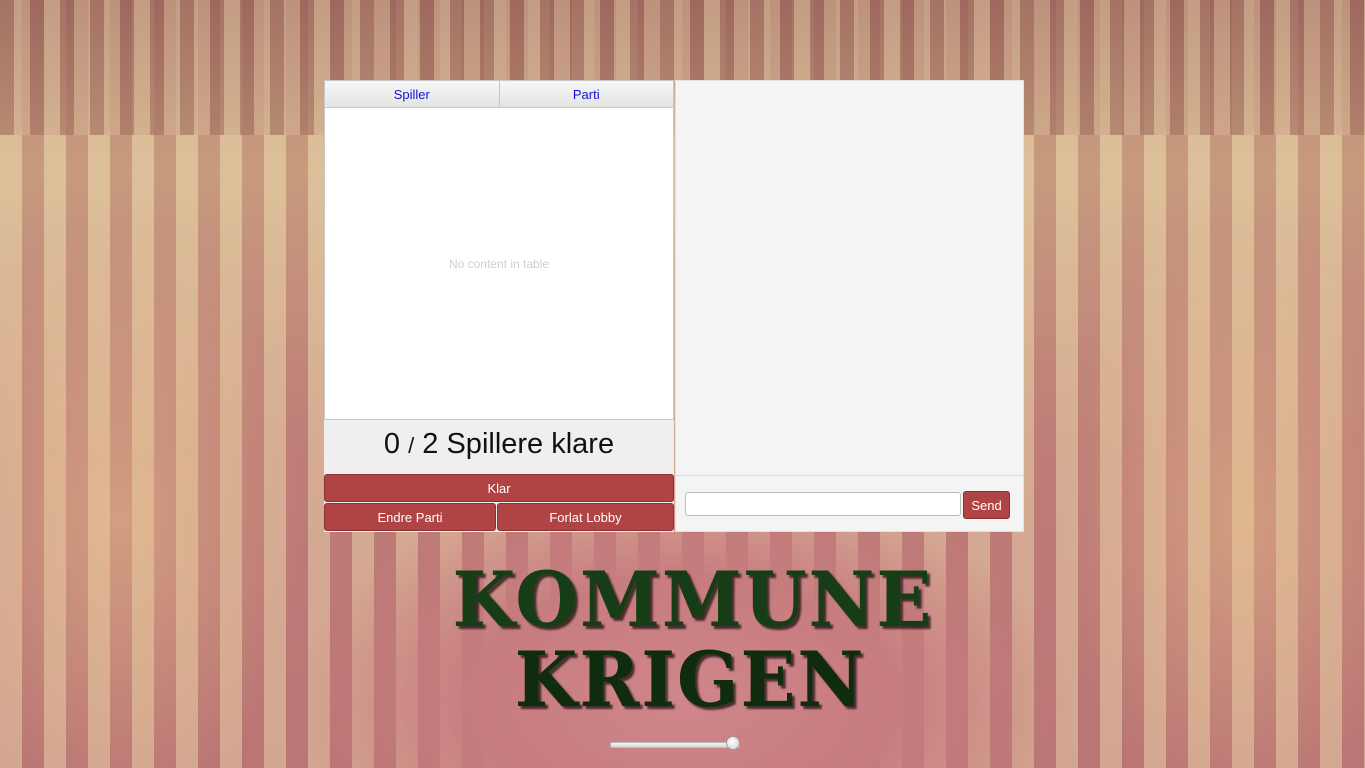 This screenshot has height=768, width=1365. I want to click on column-header-parti: Parti, so click(587, 94).